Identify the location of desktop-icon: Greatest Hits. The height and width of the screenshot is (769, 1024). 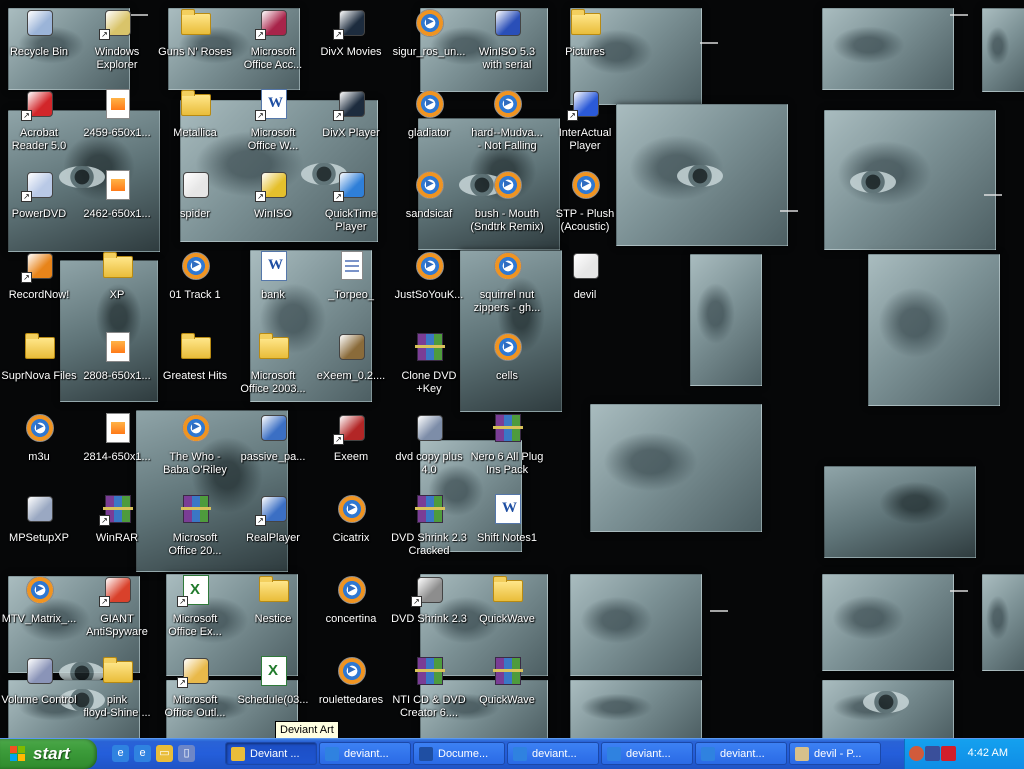
(195, 368).